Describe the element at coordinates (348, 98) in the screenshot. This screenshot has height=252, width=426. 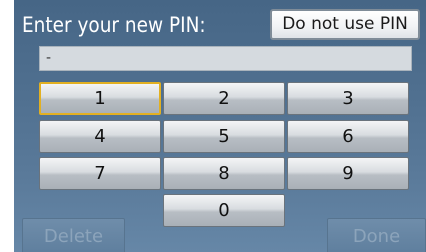
I see `key-3: 3` at that location.